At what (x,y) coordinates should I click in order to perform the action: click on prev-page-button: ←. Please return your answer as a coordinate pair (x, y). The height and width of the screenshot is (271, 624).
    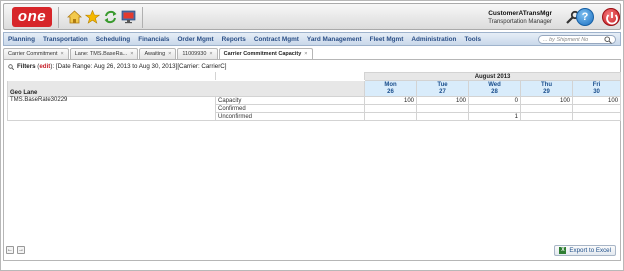
    Looking at the image, I should click on (10, 250).